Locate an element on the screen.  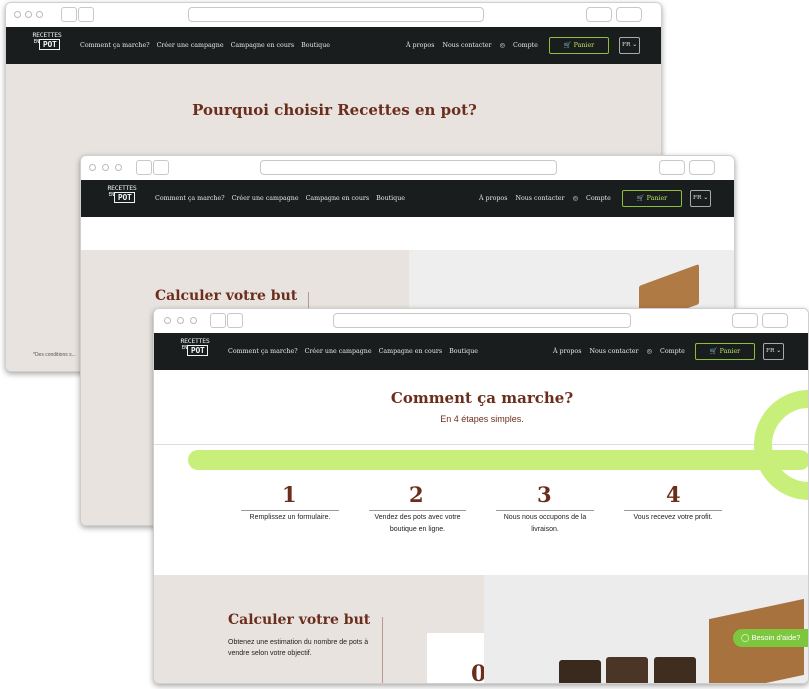
white-band is located at coordinates (407, 233).